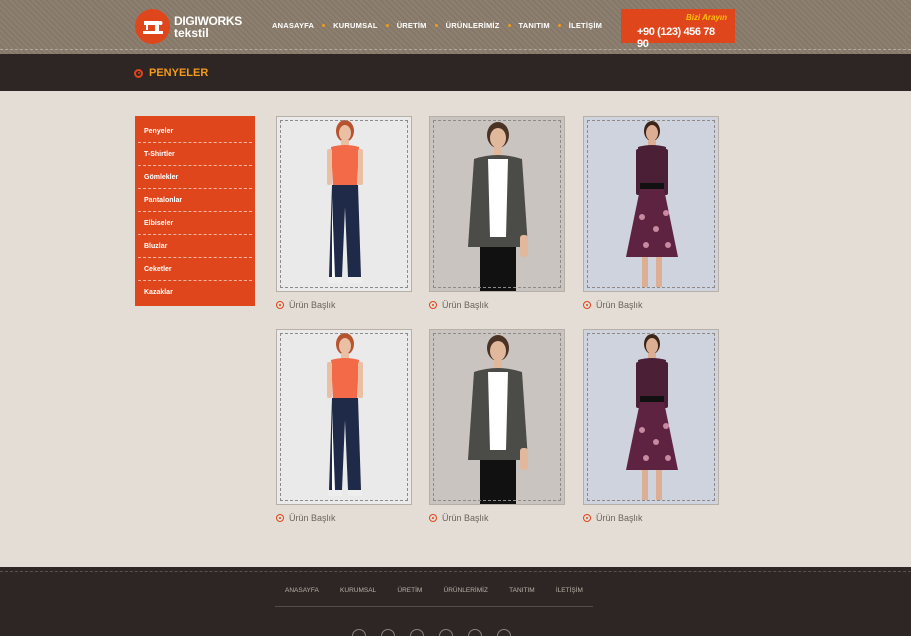  What do you see at coordinates (195, 200) in the screenshot?
I see `sidebar-item-pantalonlar: Pantalonlar` at bounding box center [195, 200].